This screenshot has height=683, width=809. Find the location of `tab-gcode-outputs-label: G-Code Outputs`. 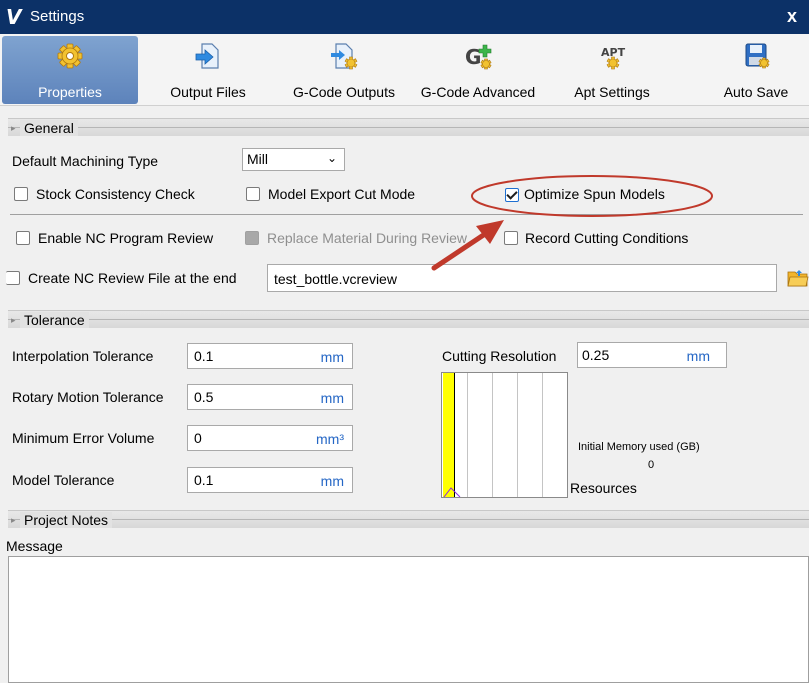

tab-gcode-outputs-label: G-Code Outputs is located at coordinates (344, 92).